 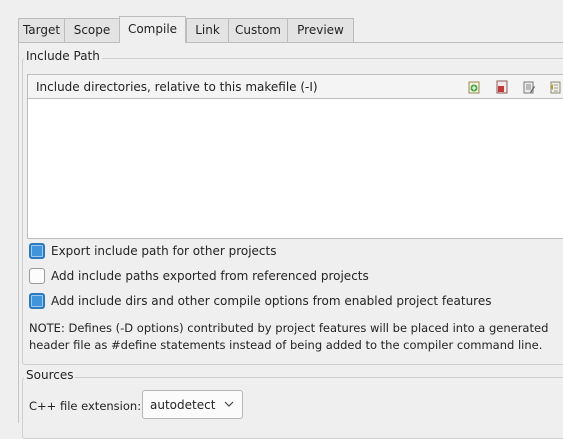 I want to click on tab-compile: Compile, so click(x=152, y=29).